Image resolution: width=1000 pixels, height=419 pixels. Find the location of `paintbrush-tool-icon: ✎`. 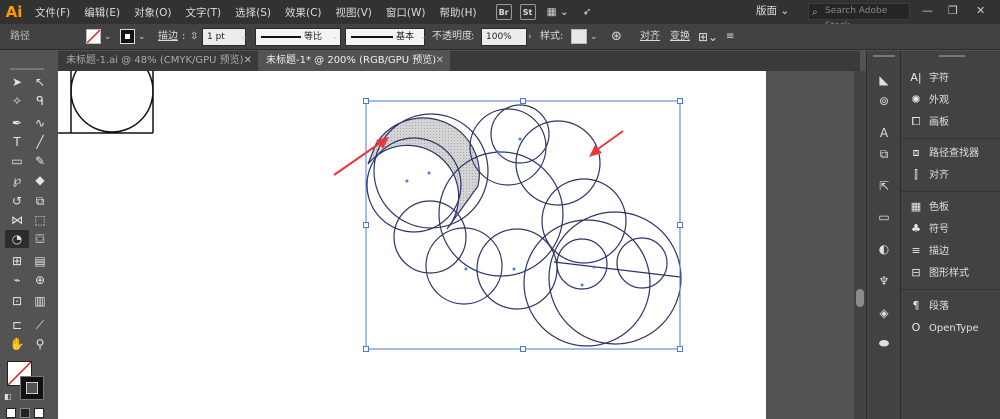

paintbrush-tool-icon: ✎ is located at coordinates (40, 161).